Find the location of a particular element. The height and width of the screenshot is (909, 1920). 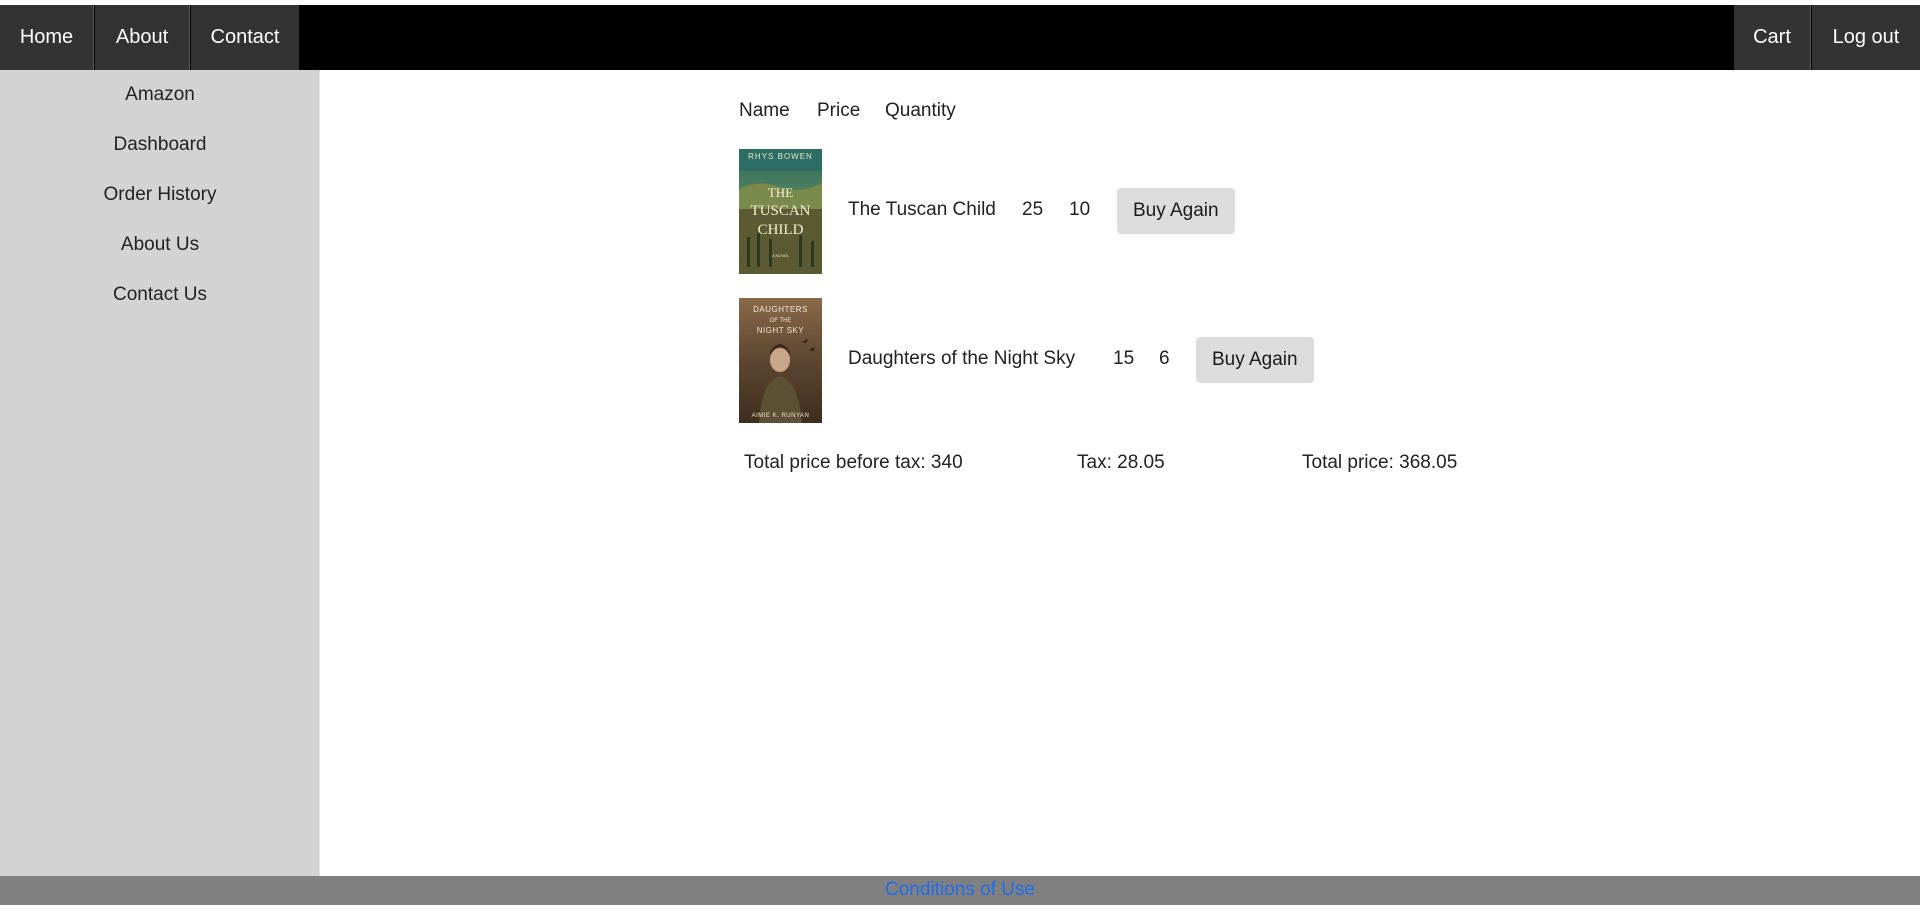

cover-author-text: RHYS BOWEN is located at coordinates (780, 156).